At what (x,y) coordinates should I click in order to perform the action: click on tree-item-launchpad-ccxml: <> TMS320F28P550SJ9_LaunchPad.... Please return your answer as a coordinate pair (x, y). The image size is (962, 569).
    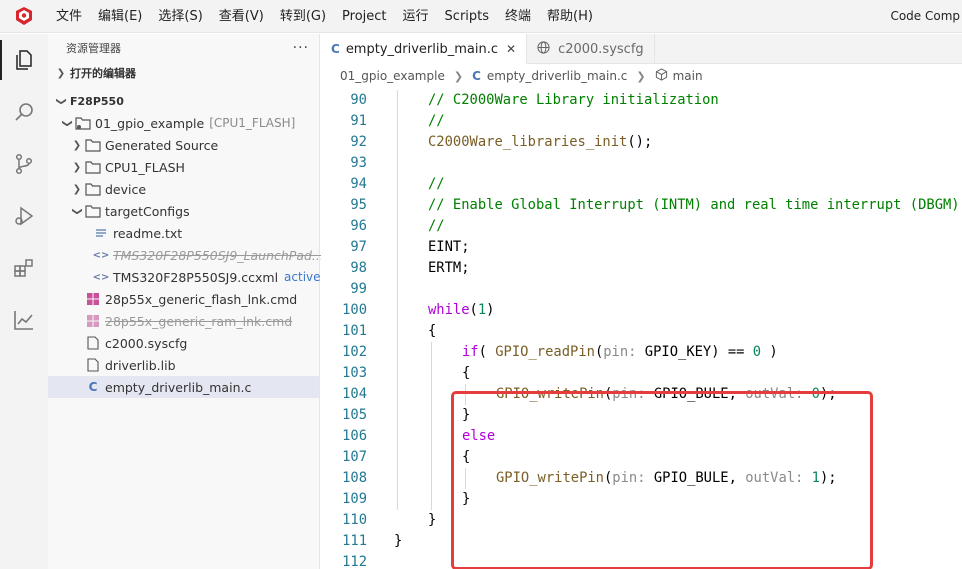
    Looking at the image, I should click on (186, 255).